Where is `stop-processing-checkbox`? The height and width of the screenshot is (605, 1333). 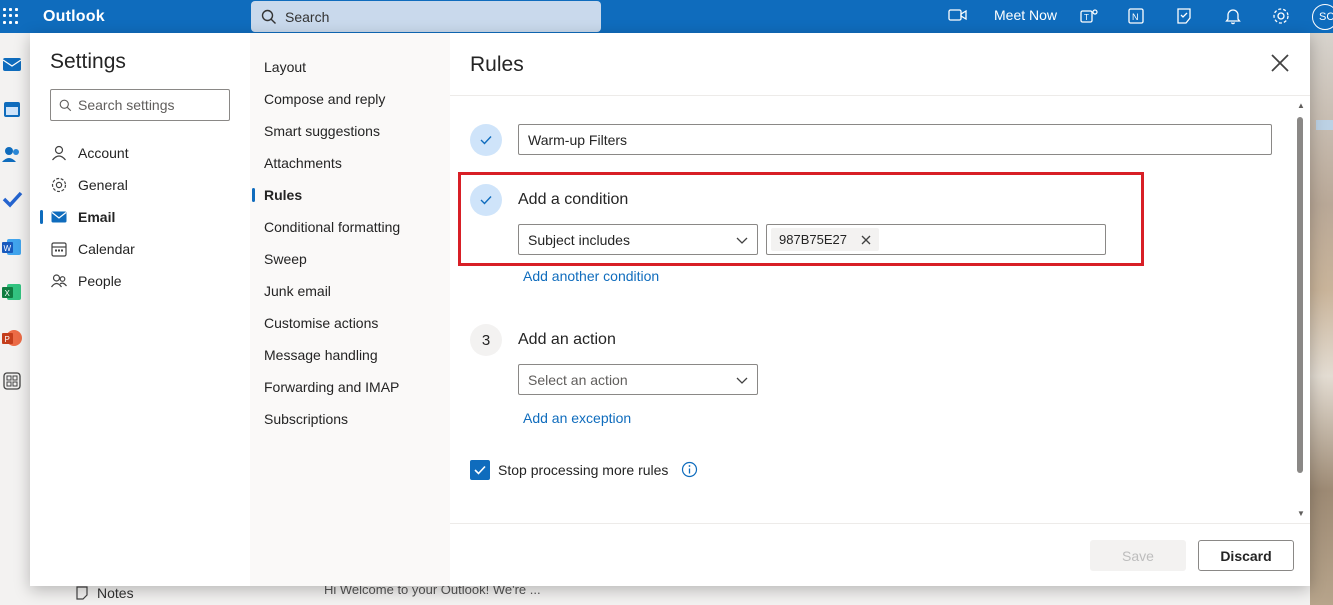
stop-processing-checkbox is located at coordinates (480, 470).